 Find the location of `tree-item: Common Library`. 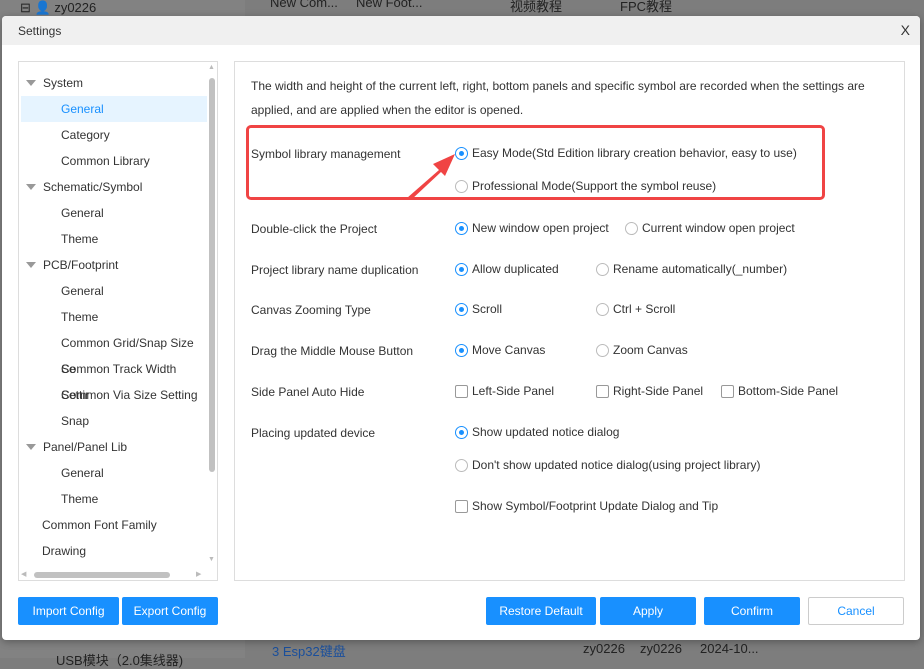

tree-item: Common Library is located at coordinates (114, 161).